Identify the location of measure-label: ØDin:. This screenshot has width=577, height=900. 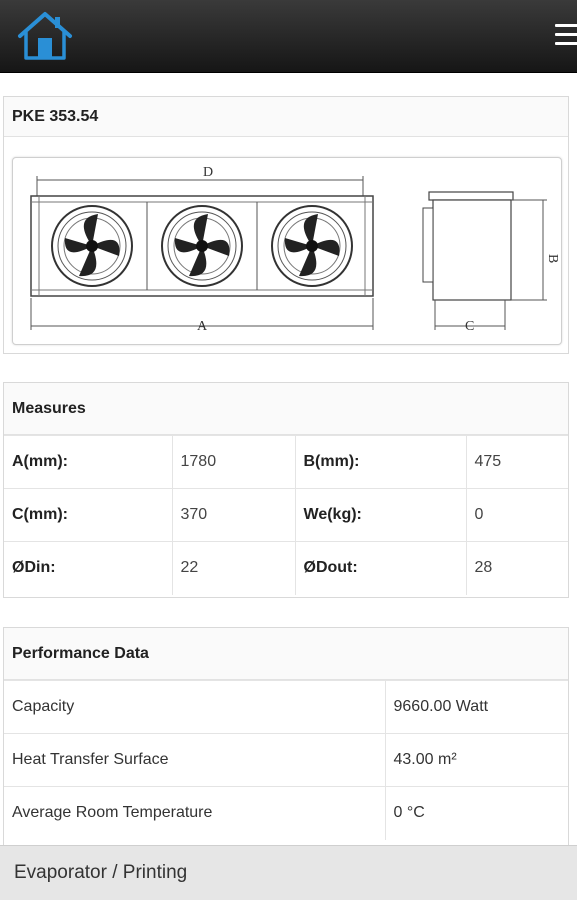
(88, 568).